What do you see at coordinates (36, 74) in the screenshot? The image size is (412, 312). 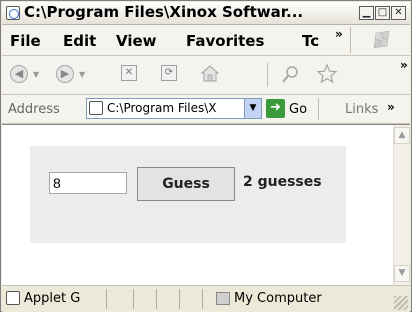 I see `back-dropdown-icon: ▼` at bounding box center [36, 74].